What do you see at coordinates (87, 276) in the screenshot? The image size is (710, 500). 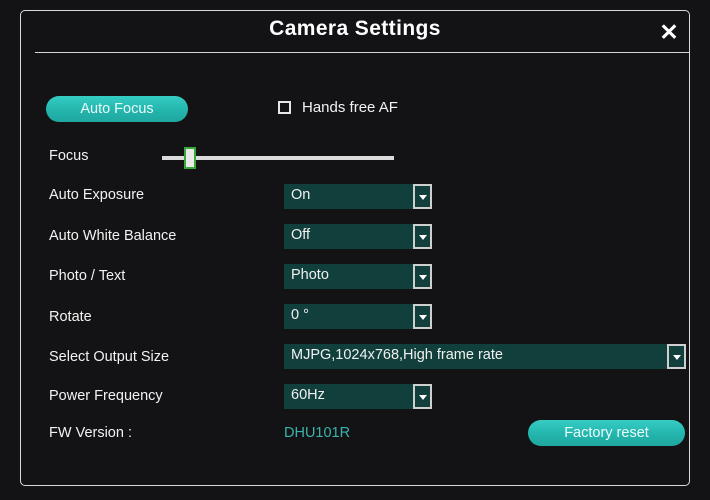 I see `photo-text-label: Photo / Text` at bounding box center [87, 276].